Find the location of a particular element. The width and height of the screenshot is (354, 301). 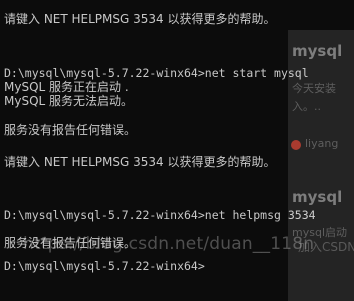

console-line: MySQL 服务正在启动 . is located at coordinates (66, 87).